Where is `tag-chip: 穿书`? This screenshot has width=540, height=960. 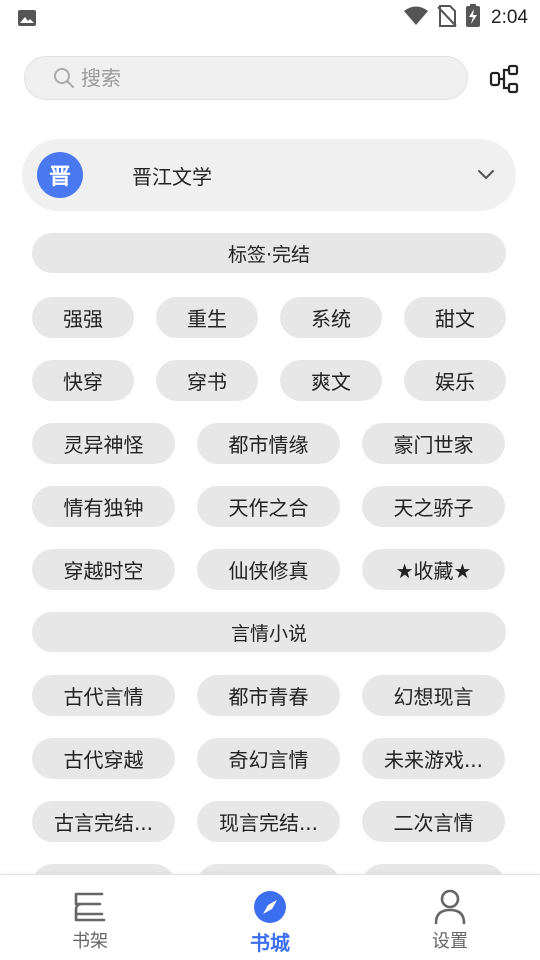
tag-chip: 穿书 is located at coordinates (207, 380).